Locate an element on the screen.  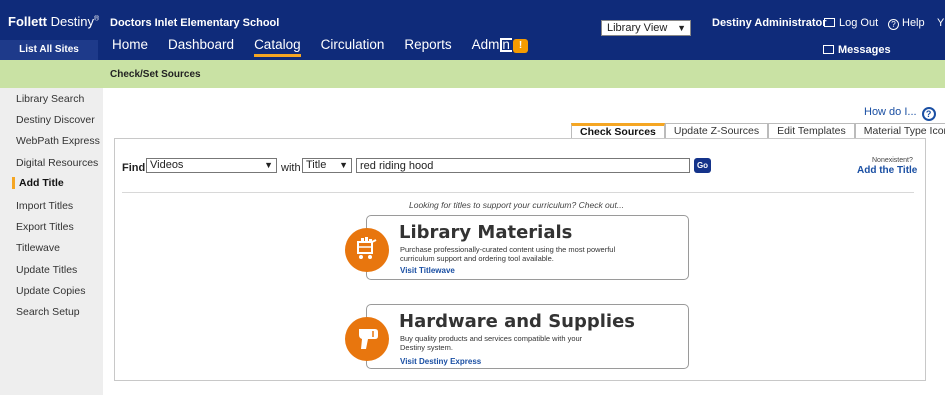
messages-label: Messages is located at coordinates (864, 50).